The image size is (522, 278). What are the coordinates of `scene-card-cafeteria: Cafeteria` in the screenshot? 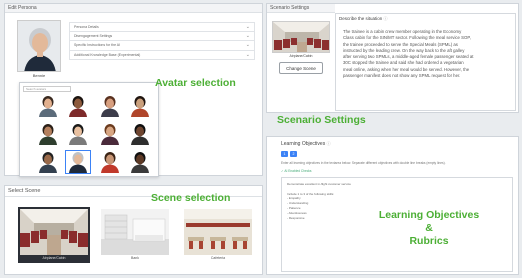 It's located at (218, 235).